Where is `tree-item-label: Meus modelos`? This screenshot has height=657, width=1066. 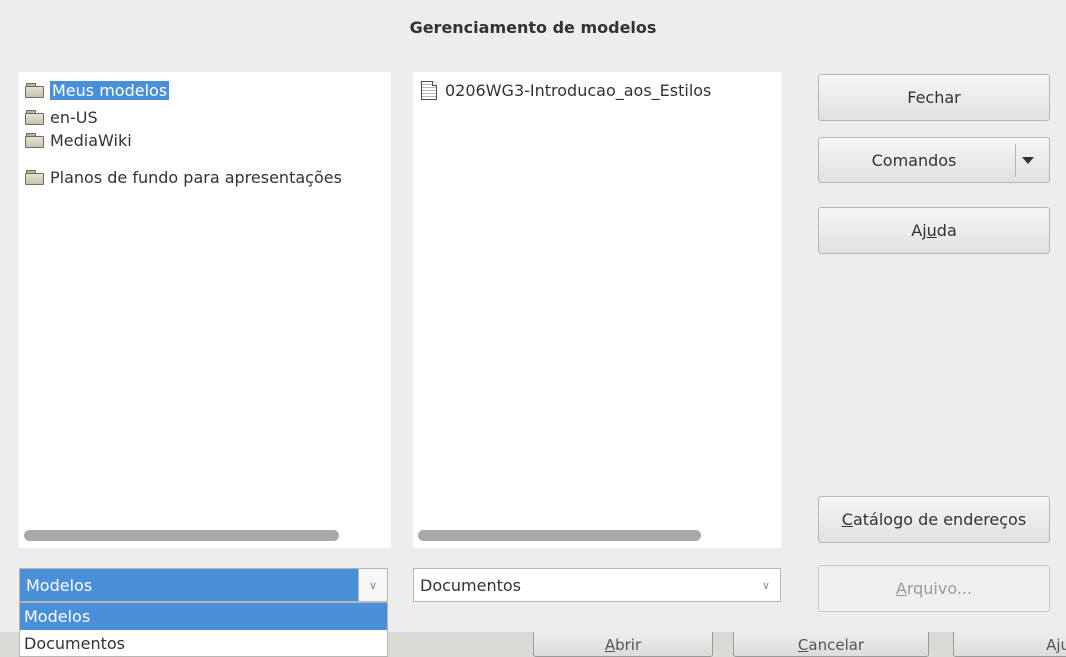 tree-item-label: Meus modelos is located at coordinates (110, 90).